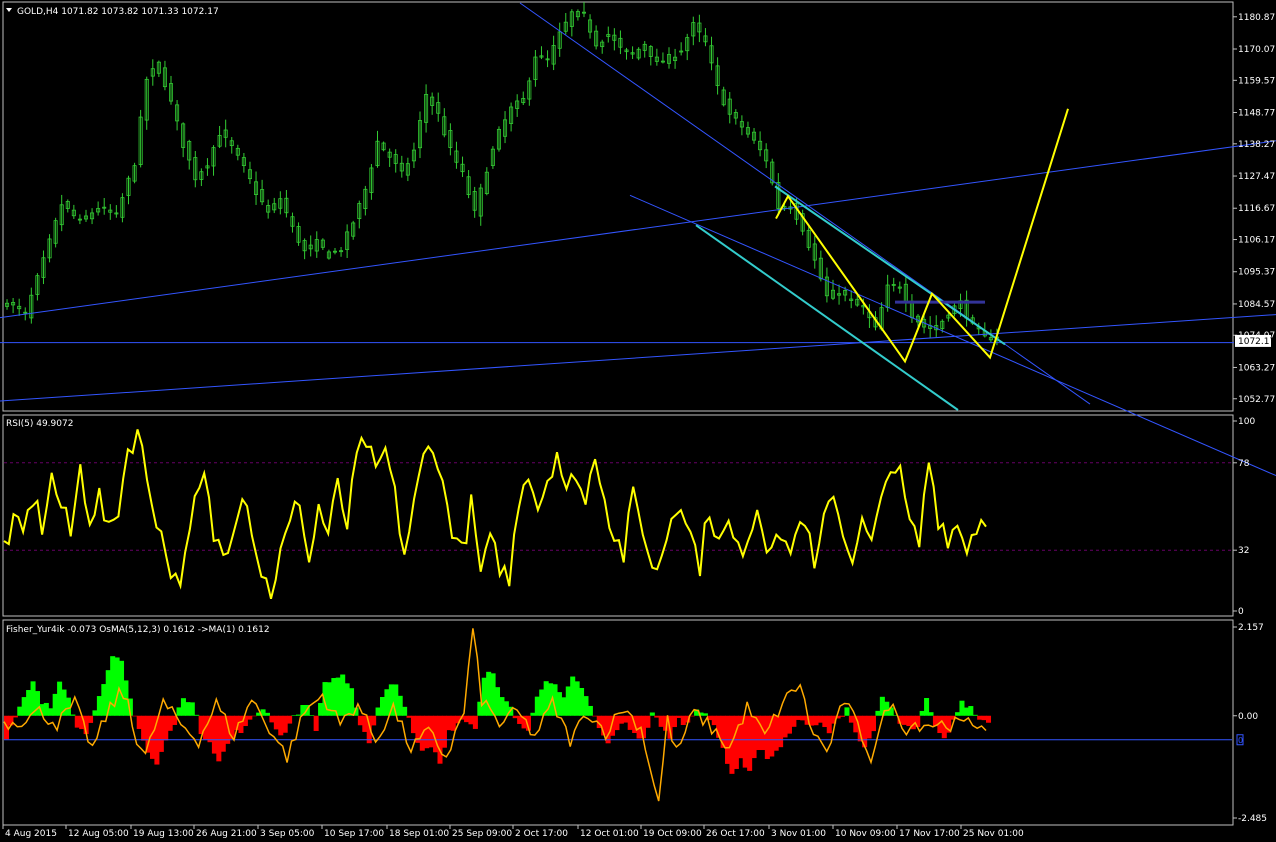 The height and width of the screenshot is (842, 1276). What do you see at coordinates (98, 834) in the screenshot?
I see `time-axis-label: 12 Aug 05:00` at bounding box center [98, 834].